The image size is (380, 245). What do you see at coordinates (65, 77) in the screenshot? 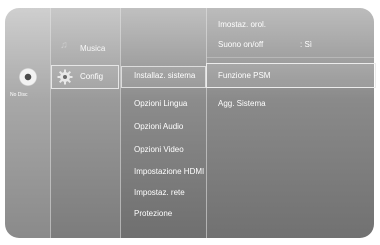
I see `gear-icon` at bounding box center [65, 77].